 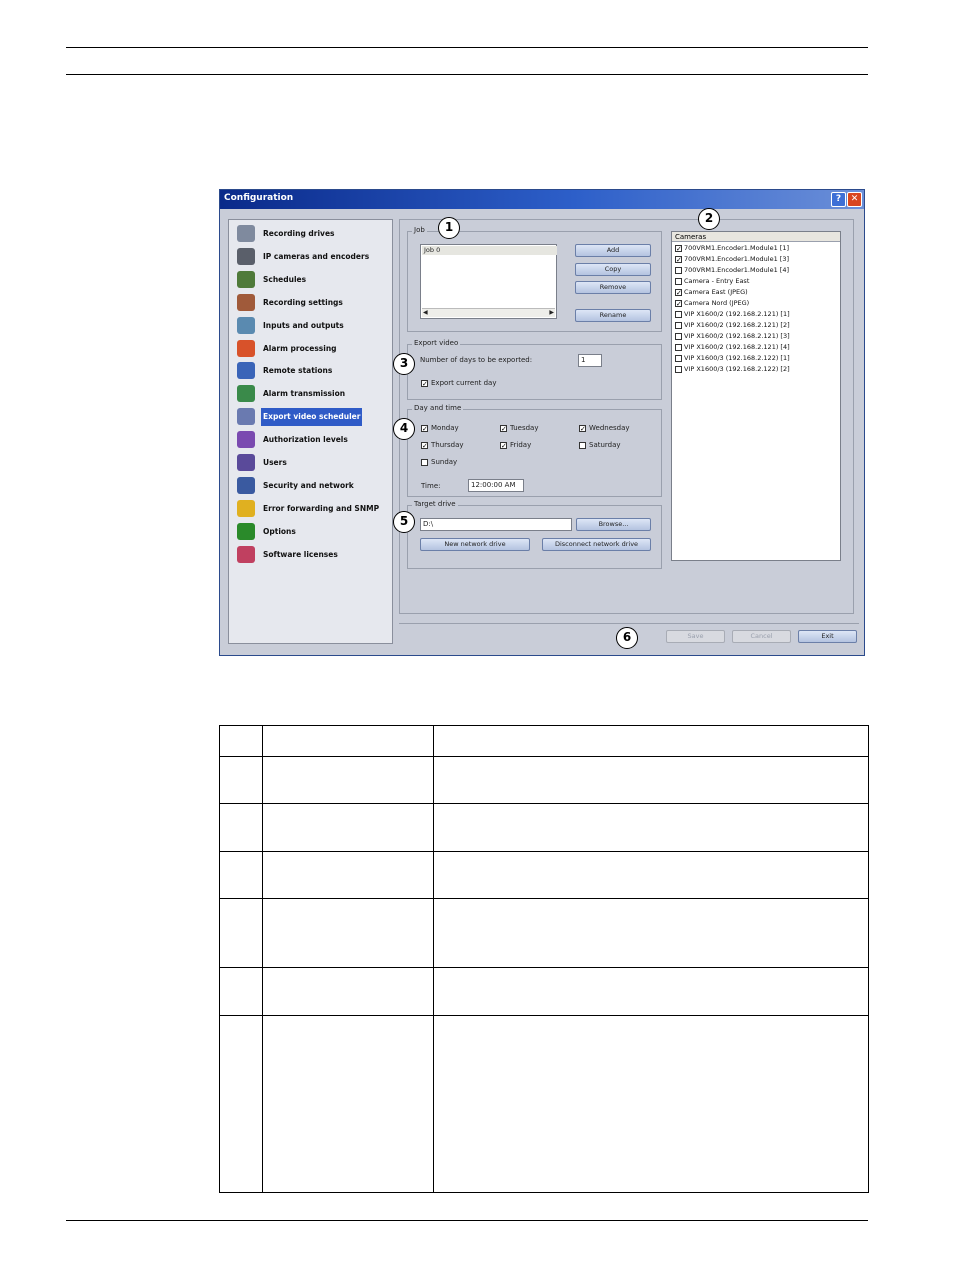 I want to click on camera-list-item: ✓ 700VRM1.Encoder1.Module1 [1], so click(x=732, y=248).